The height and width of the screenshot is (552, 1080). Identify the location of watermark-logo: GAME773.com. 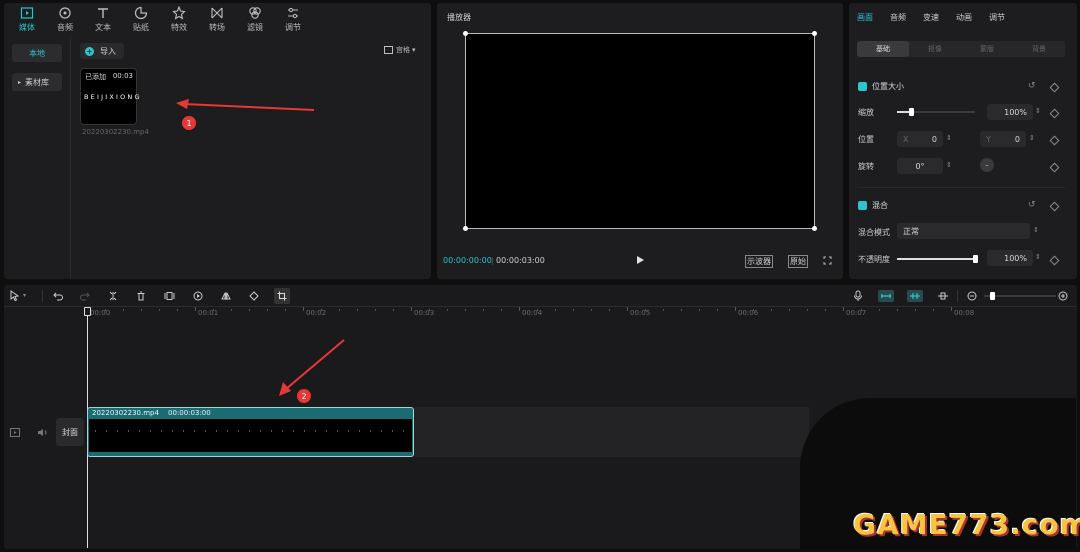
(966, 524).